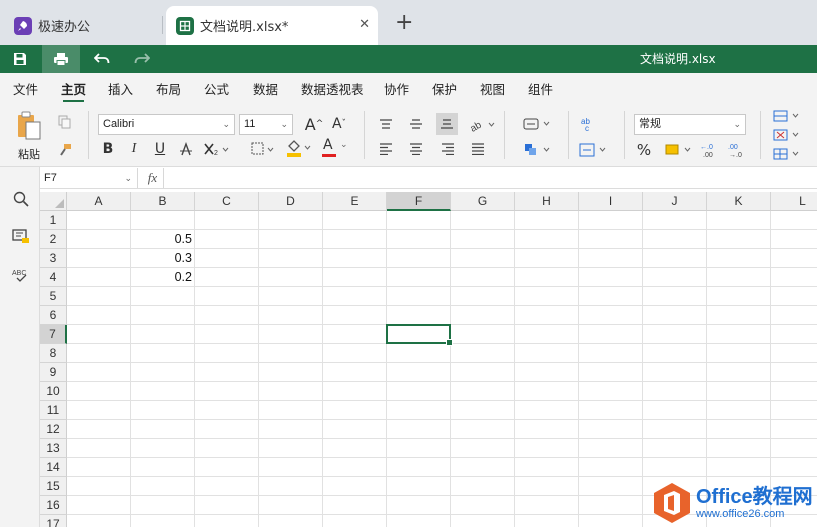  I want to click on align-left-icon, so click(386, 149).